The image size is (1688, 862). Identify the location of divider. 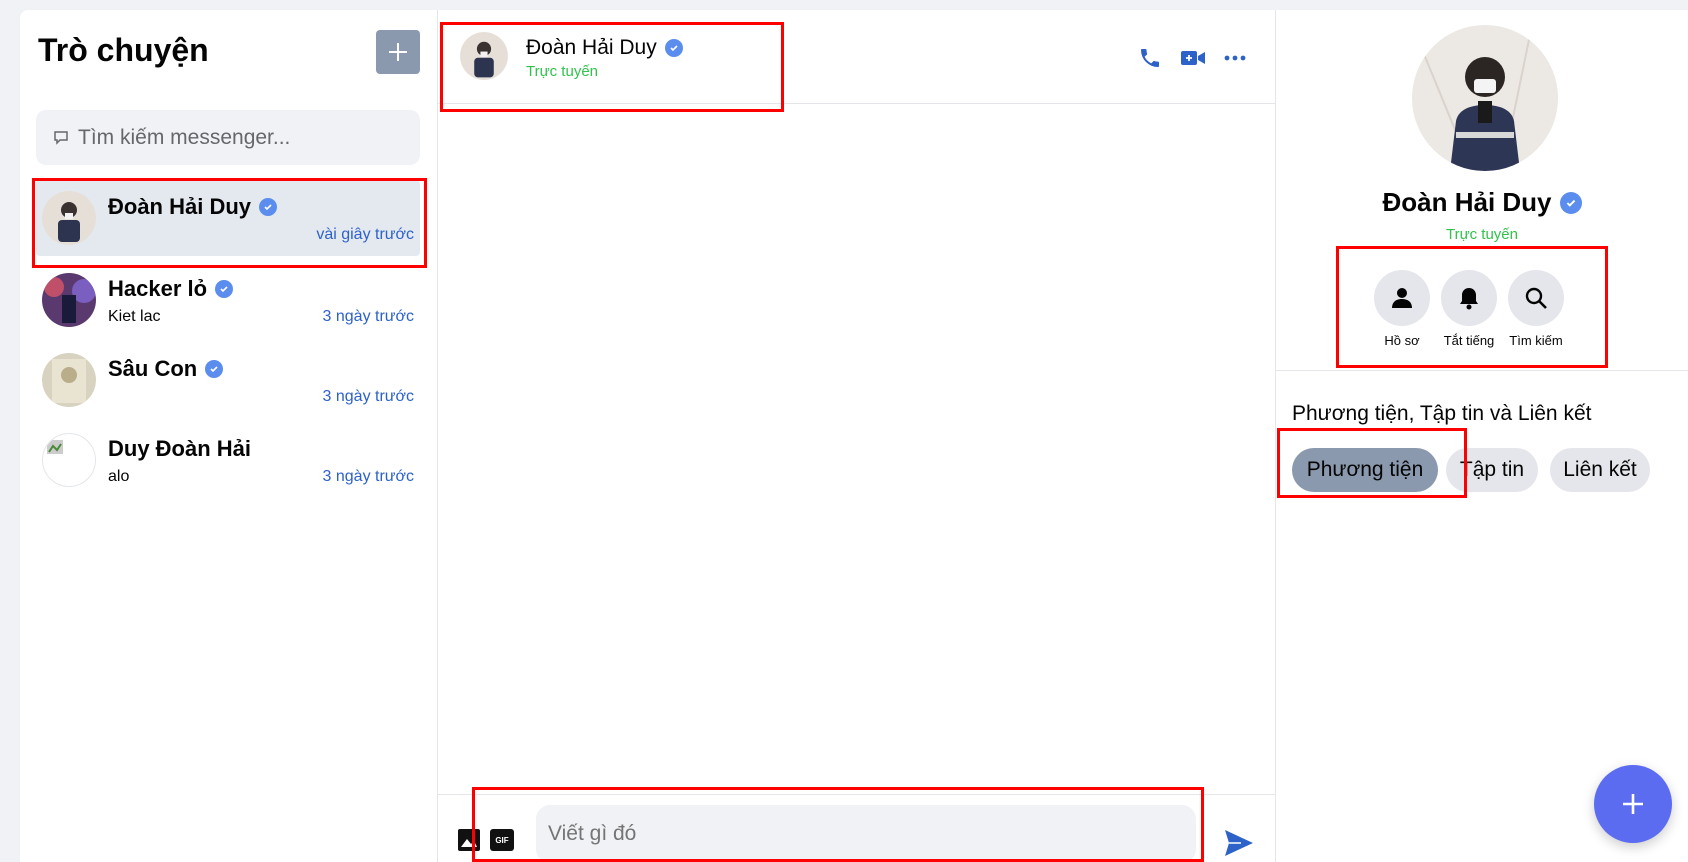
(1482, 370).